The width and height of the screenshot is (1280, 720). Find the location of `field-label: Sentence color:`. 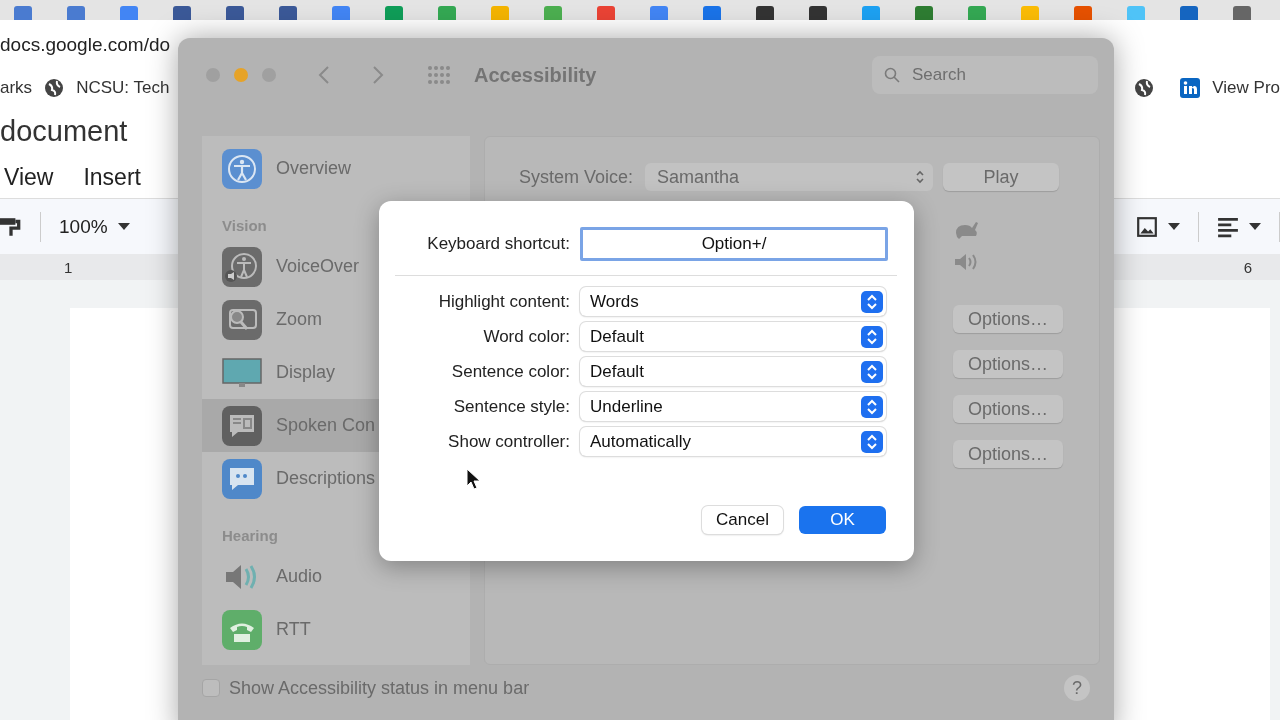

field-label: Sentence color: is located at coordinates (510, 371).